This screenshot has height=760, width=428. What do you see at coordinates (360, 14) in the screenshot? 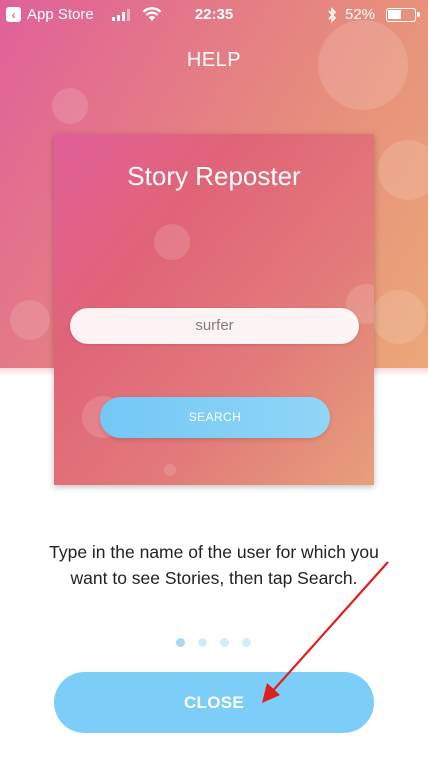
I see `battery-percent: 52%` at bounding box center [360, 14].